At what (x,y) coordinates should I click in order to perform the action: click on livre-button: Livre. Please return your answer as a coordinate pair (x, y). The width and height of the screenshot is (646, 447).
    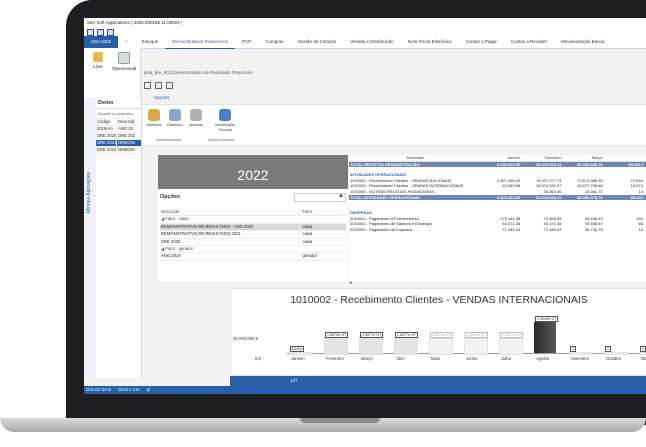
    Looking at the image, I should click on (98, 60).